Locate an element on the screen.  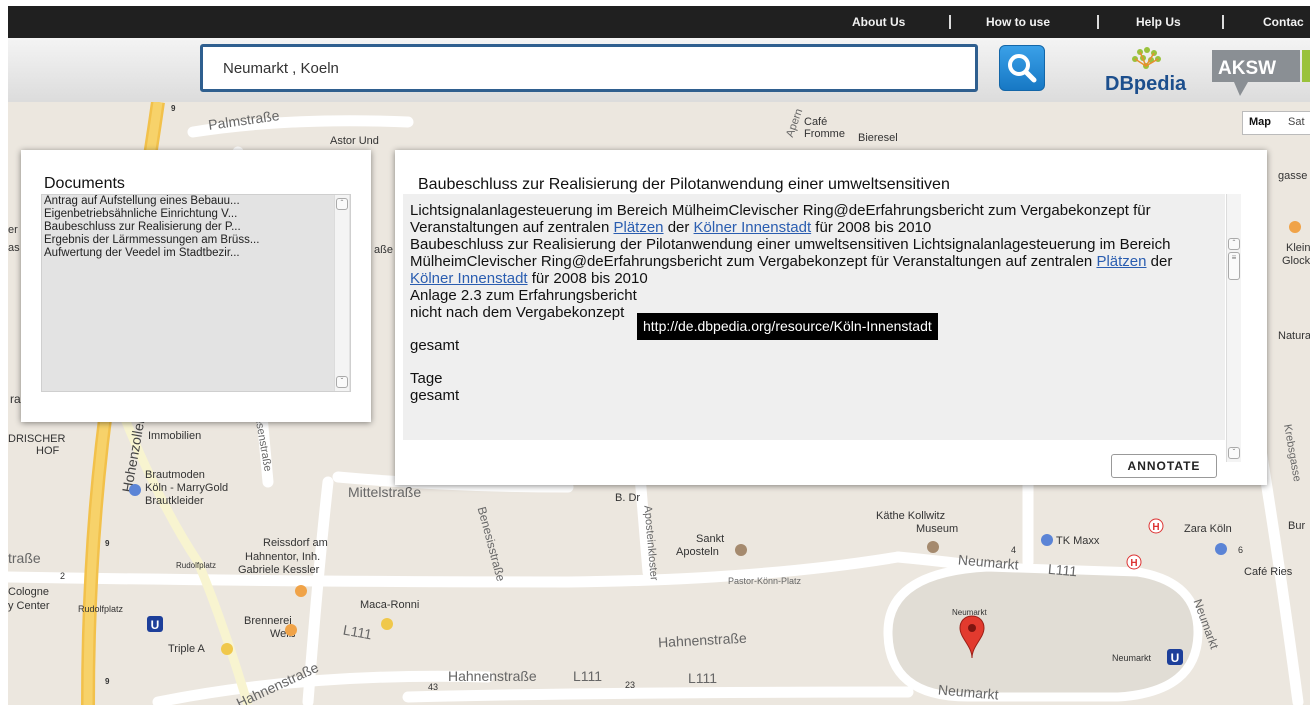
svg-text: U is located at coordinates (1175, 658).